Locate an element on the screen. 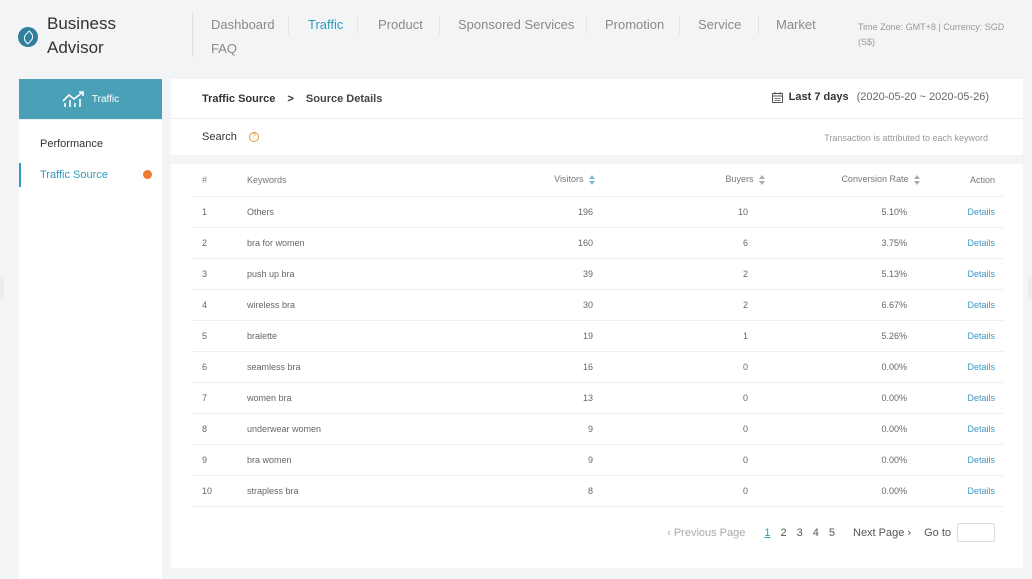 Image resolution: width=1032 pixels, height=579 pixels. app-title-line1: Business is located at coordinates (81, 23).